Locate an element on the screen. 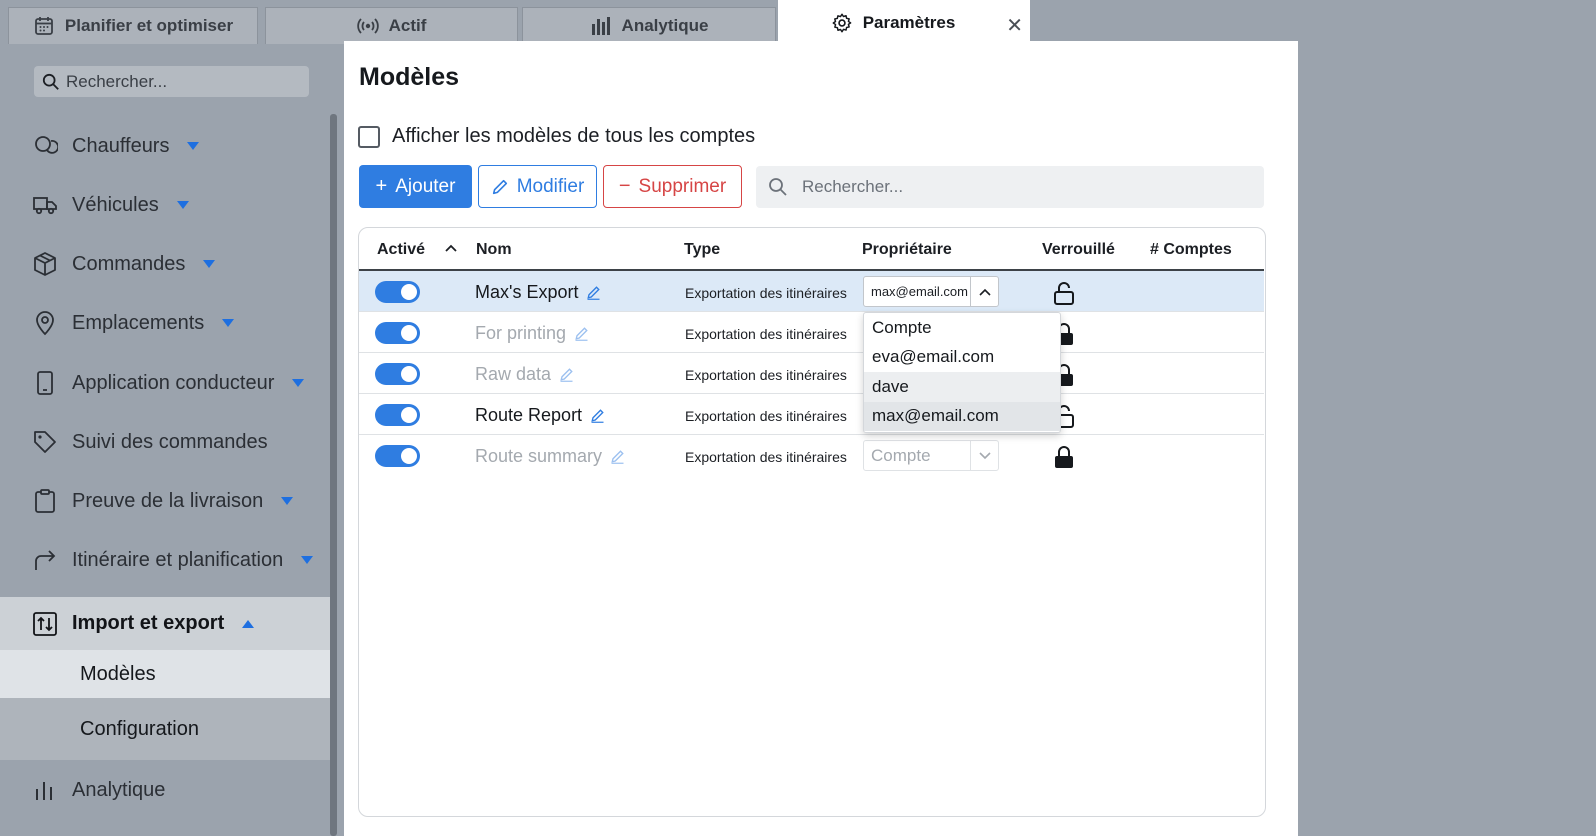 This screenshot has width=1596, height=836. sidebar-item-analytique: Analytique is located at coordinates (168, 790).